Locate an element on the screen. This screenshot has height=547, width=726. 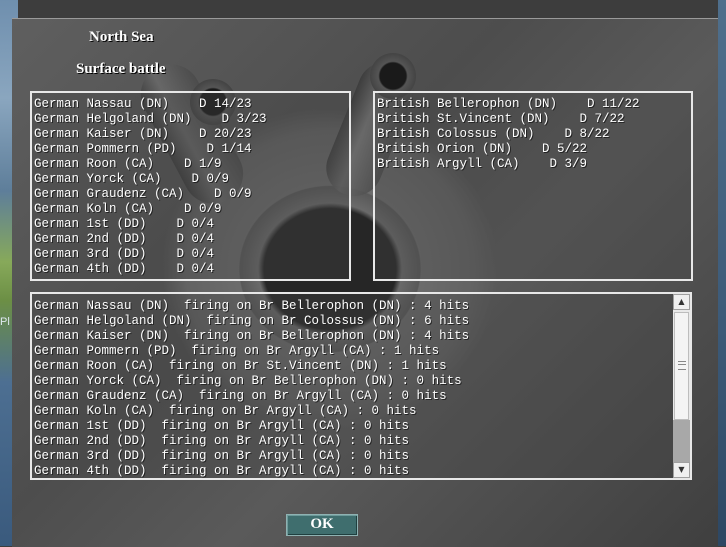
british-ship-row: British Argyll (CA) D 3/9 is located at coordinates (482, 164).